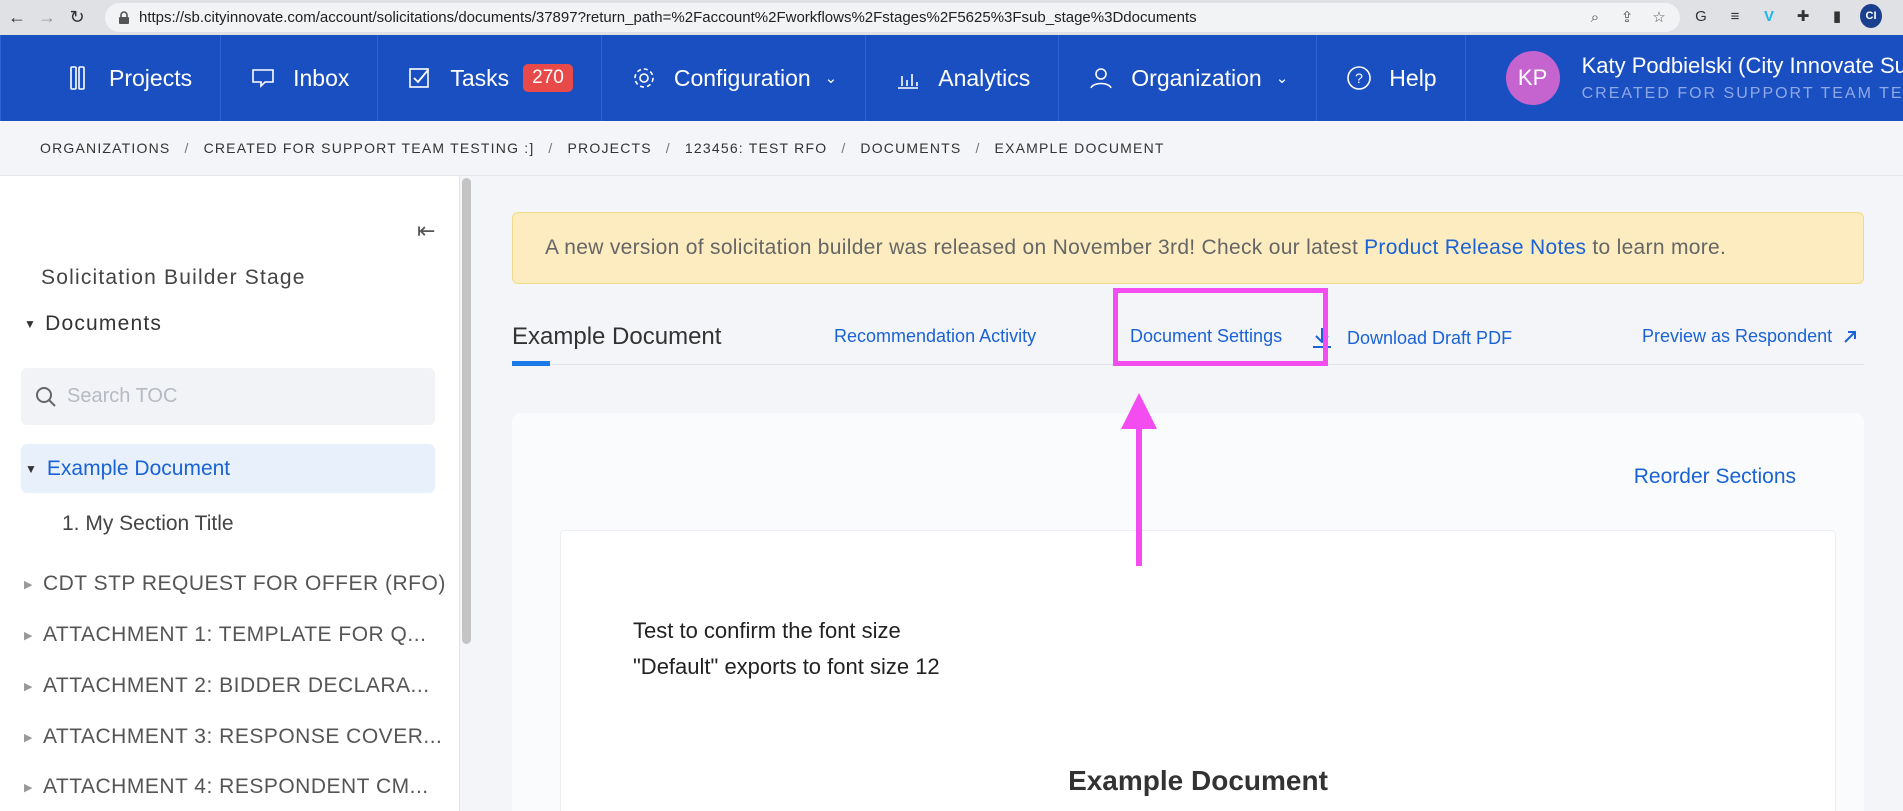 The height and width of the screenshot is (811, 1903). What do you see at coordinates (1850, 336) in the screenshot?
I see `external-link-icon` at bounding box center [1850, 336].